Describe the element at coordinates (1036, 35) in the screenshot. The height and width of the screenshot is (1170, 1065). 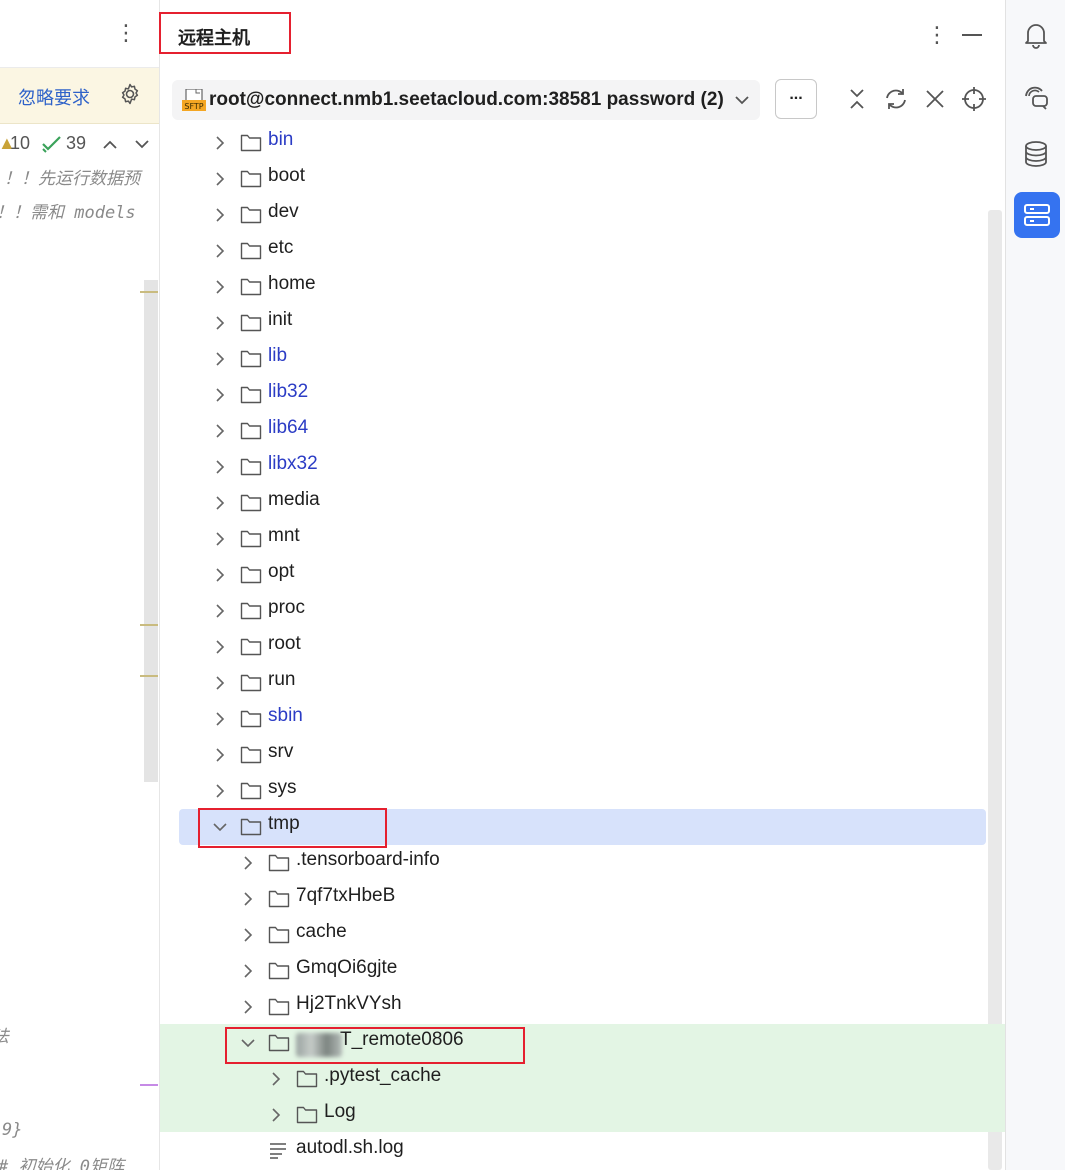
I see `bell-icon` at that location.